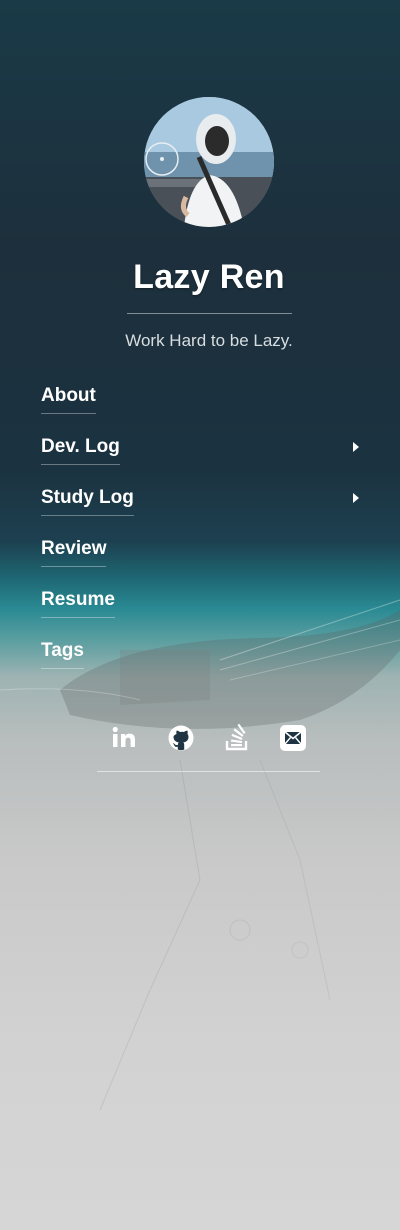 The image size is (400, 1230). I want to click on nav-item-label: Dev. Log, so click(80, 450).